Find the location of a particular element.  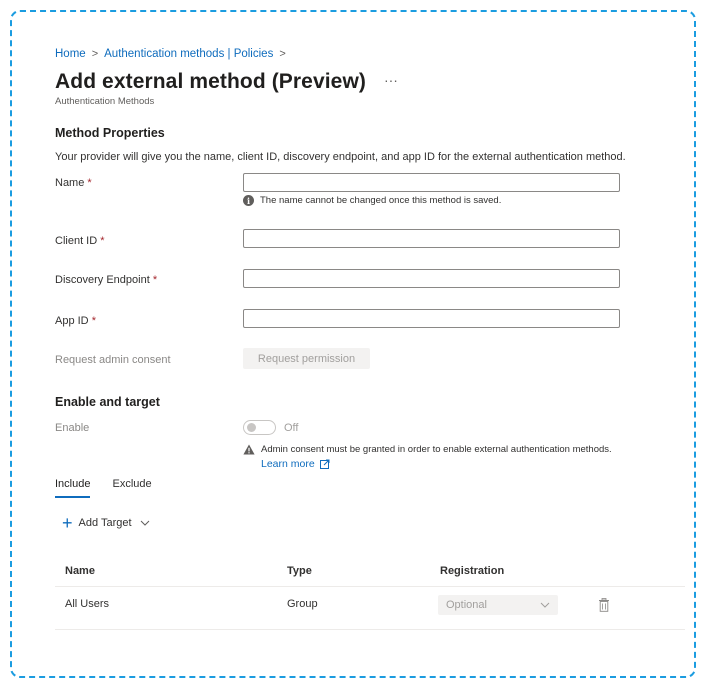

enable-label: Enable is located at coordinates (72, 428).